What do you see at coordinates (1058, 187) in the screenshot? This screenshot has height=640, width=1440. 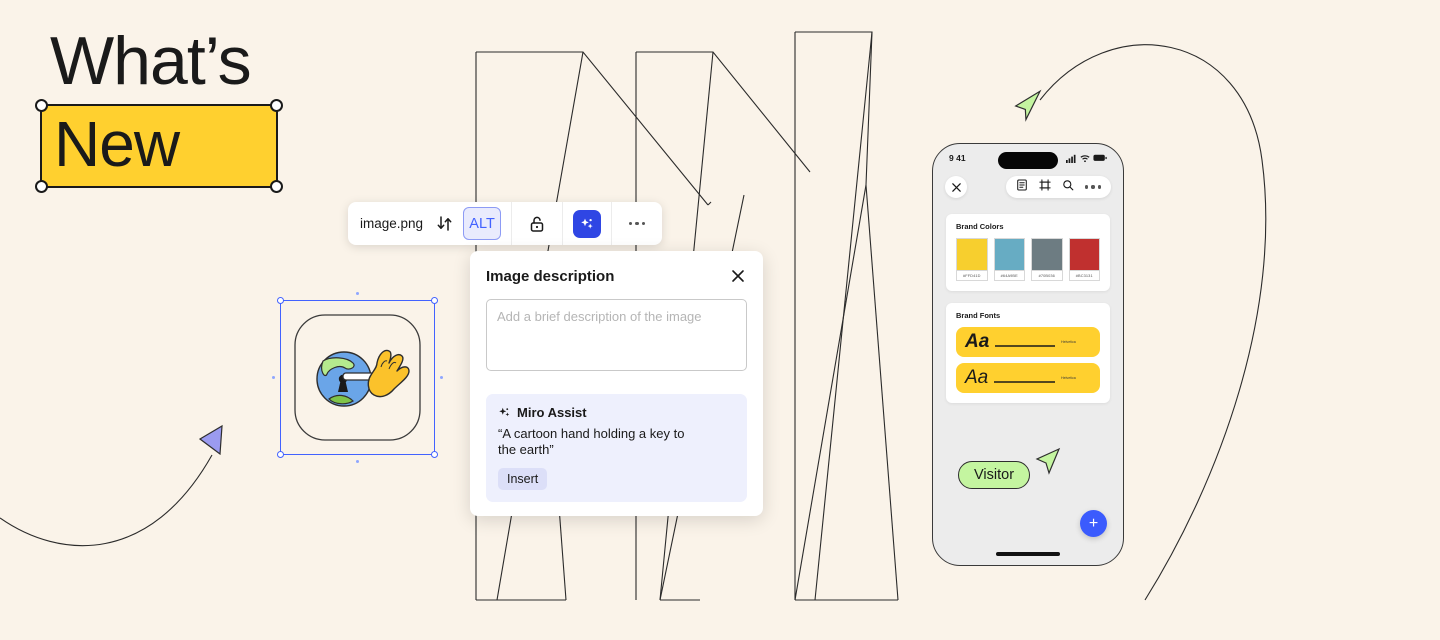 I see `phone-action-bar` at bounding box center [1058, 187].